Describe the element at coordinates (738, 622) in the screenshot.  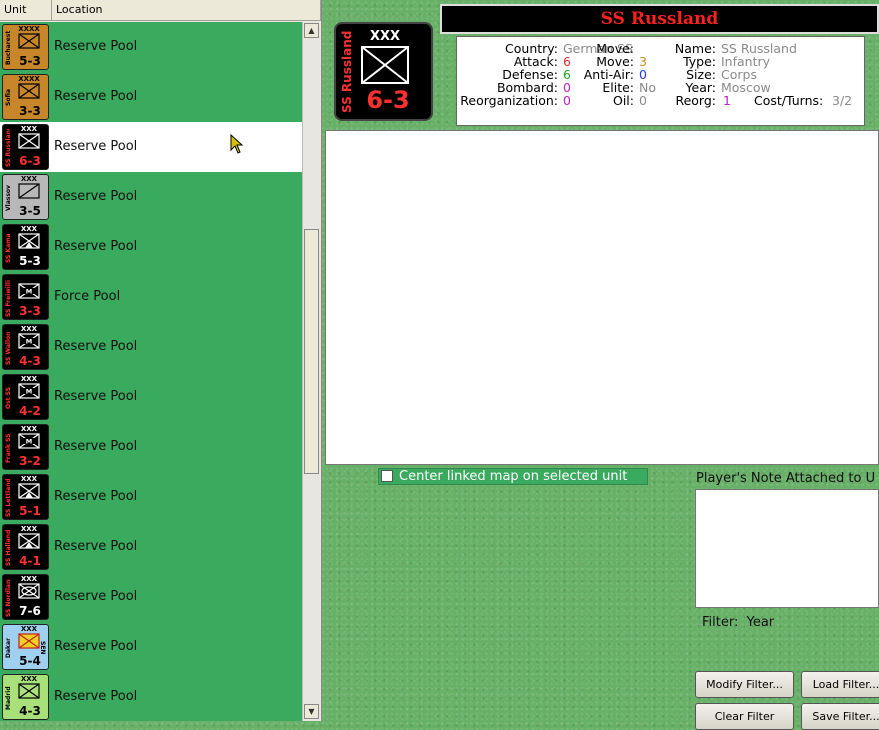
I see `filter-status: Filter: Year` at that location.